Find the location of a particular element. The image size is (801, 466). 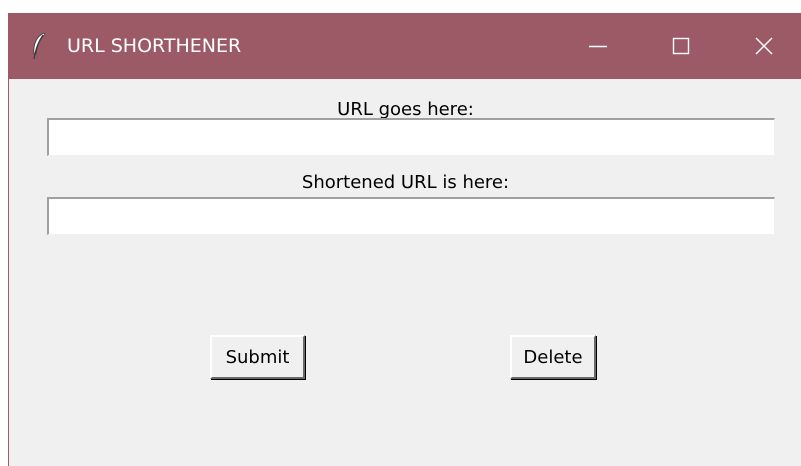

maximize-button is located at coordinates (681, 46).